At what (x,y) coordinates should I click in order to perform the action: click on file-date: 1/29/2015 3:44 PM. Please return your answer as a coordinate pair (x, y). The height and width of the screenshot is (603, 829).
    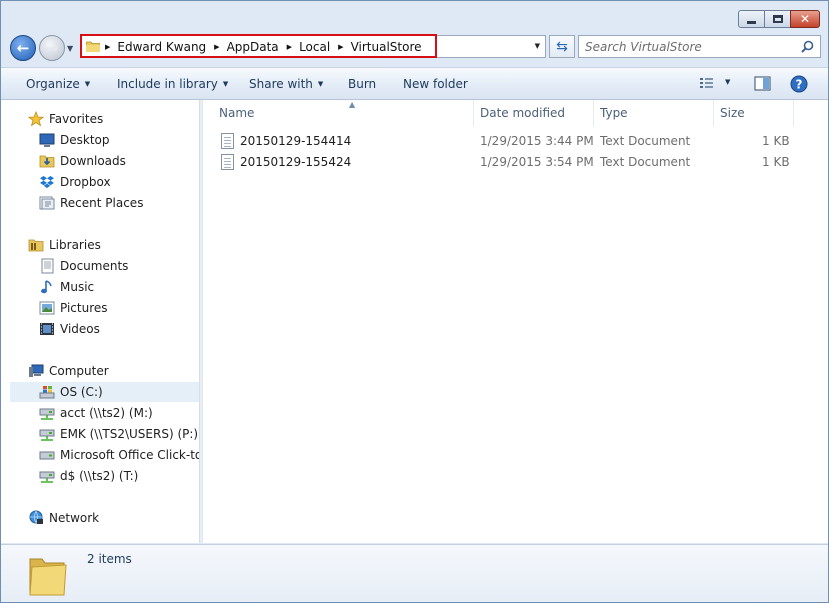
    Looking at the image, I should click on (537, 141).